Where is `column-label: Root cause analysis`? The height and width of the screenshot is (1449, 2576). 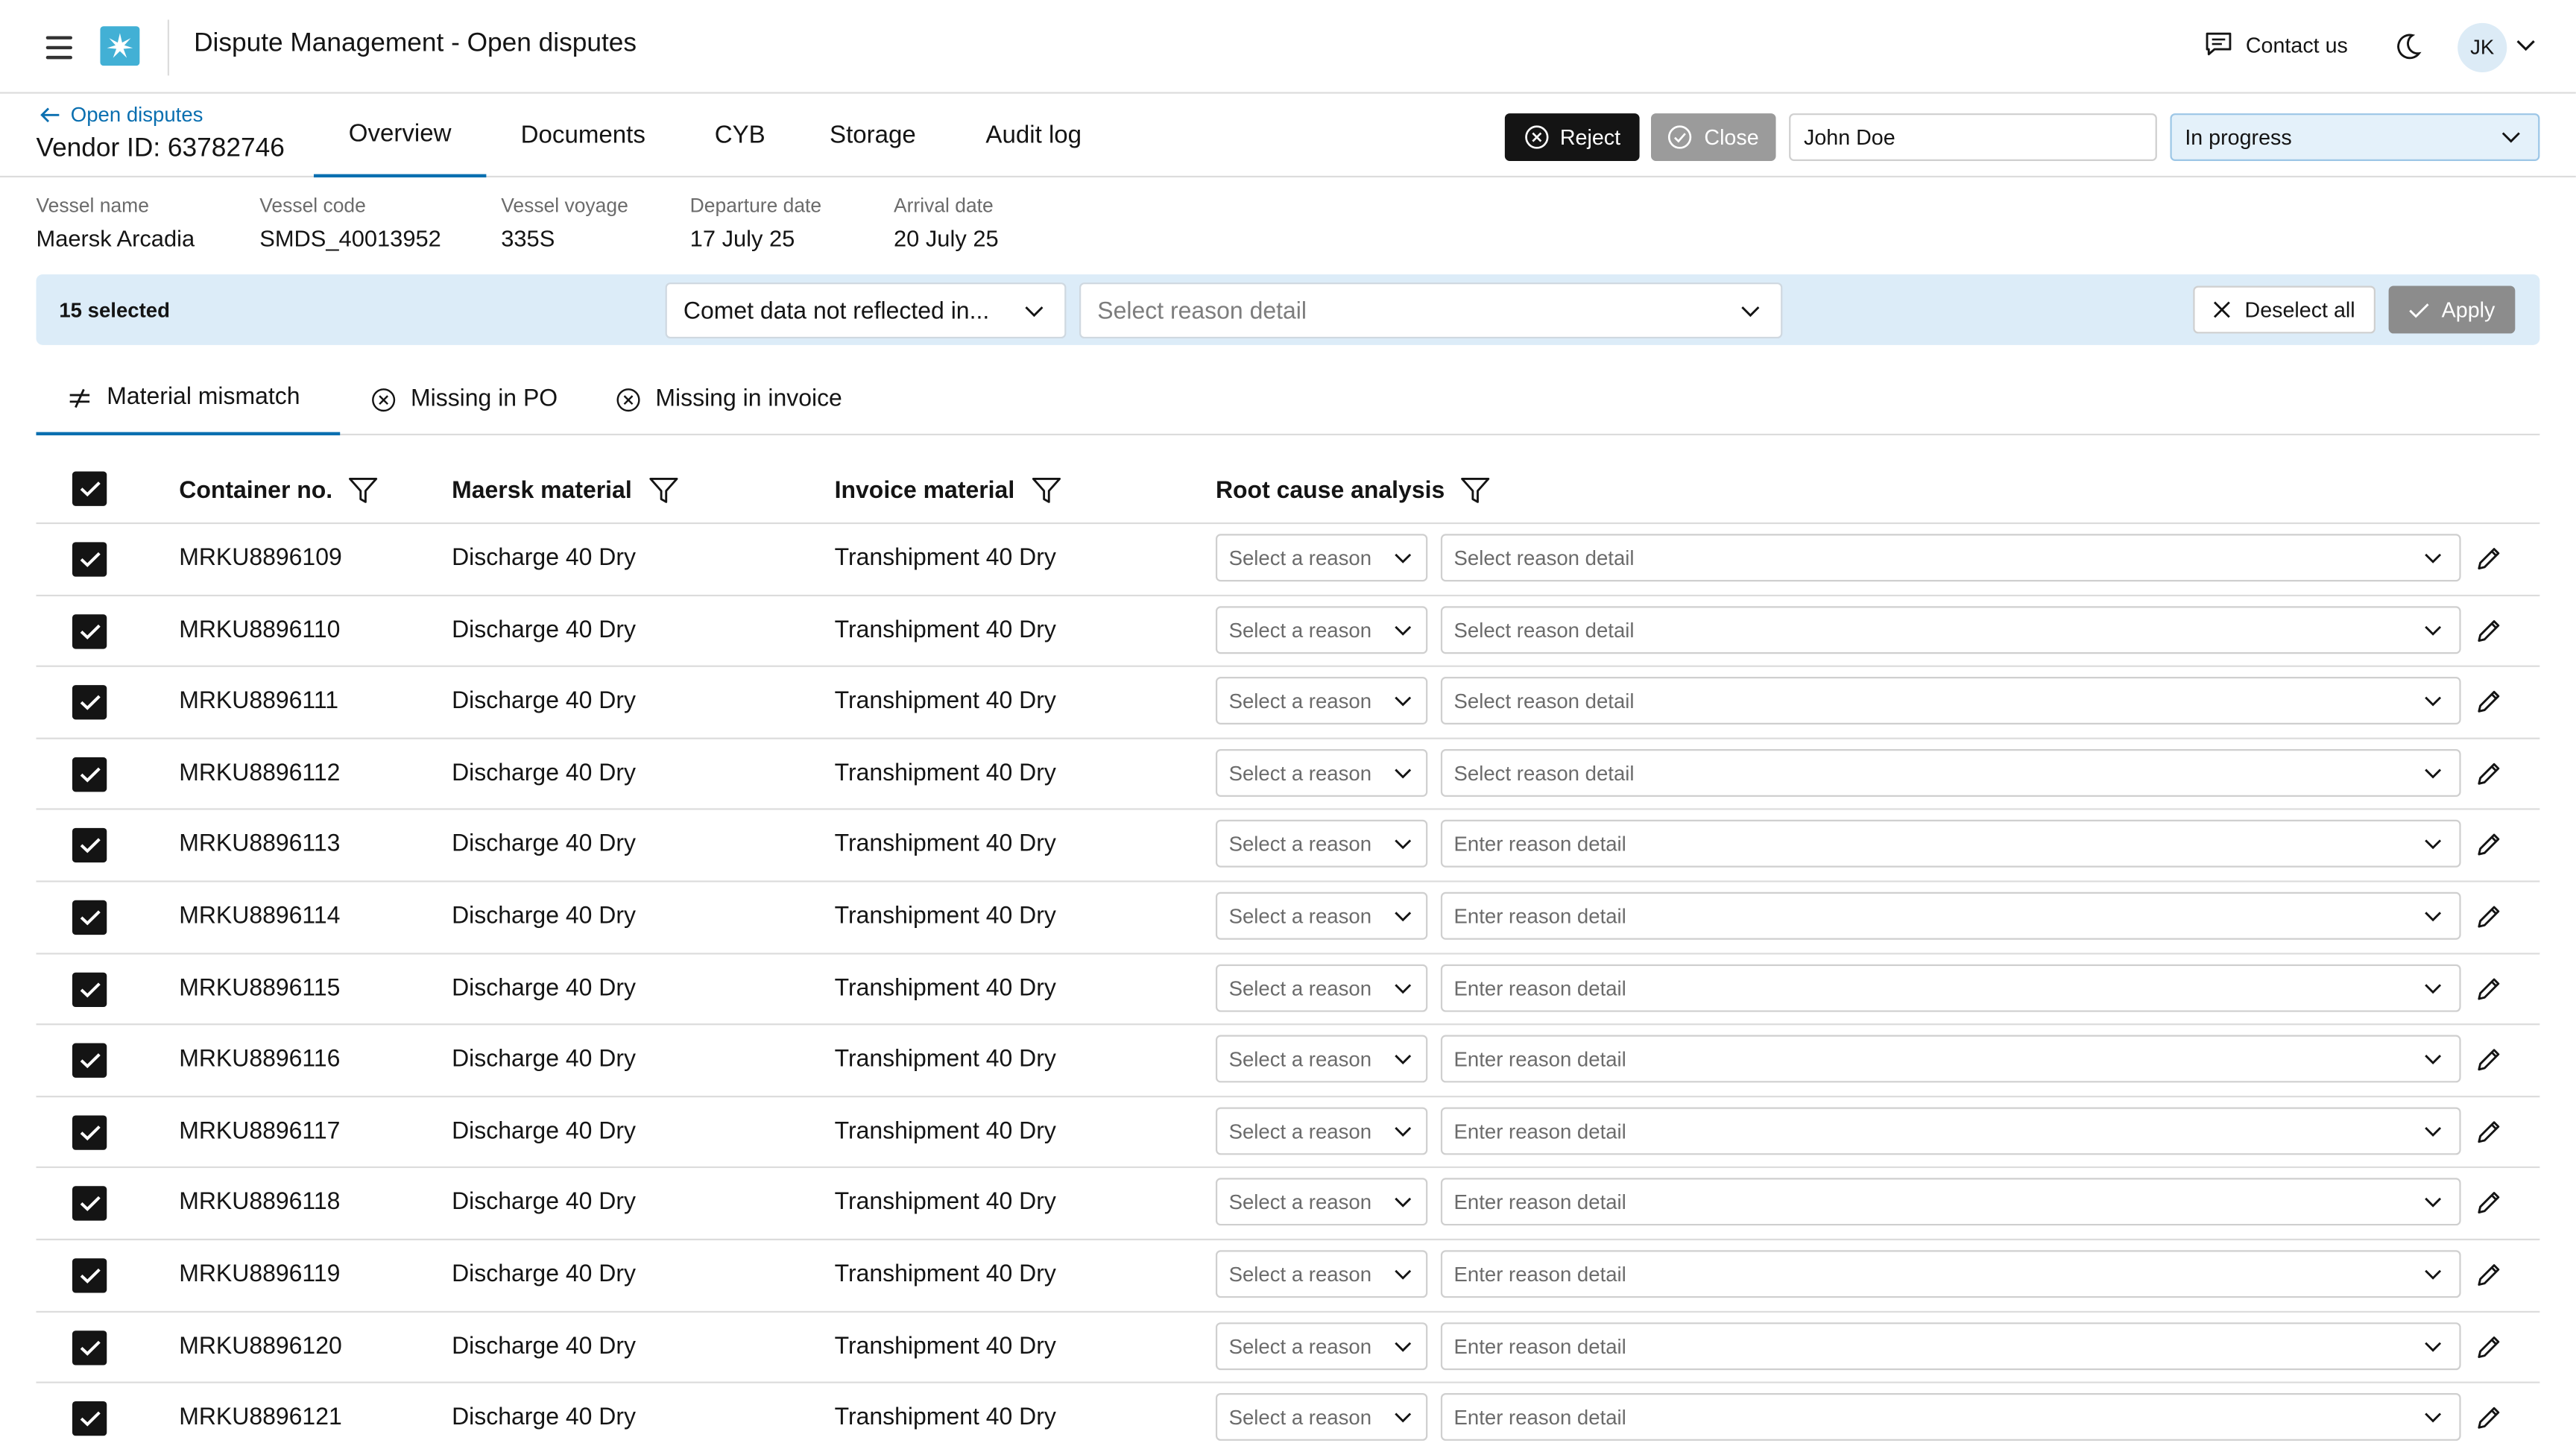 column-label: Root cause analysis is located at coordinates (1330, 490).